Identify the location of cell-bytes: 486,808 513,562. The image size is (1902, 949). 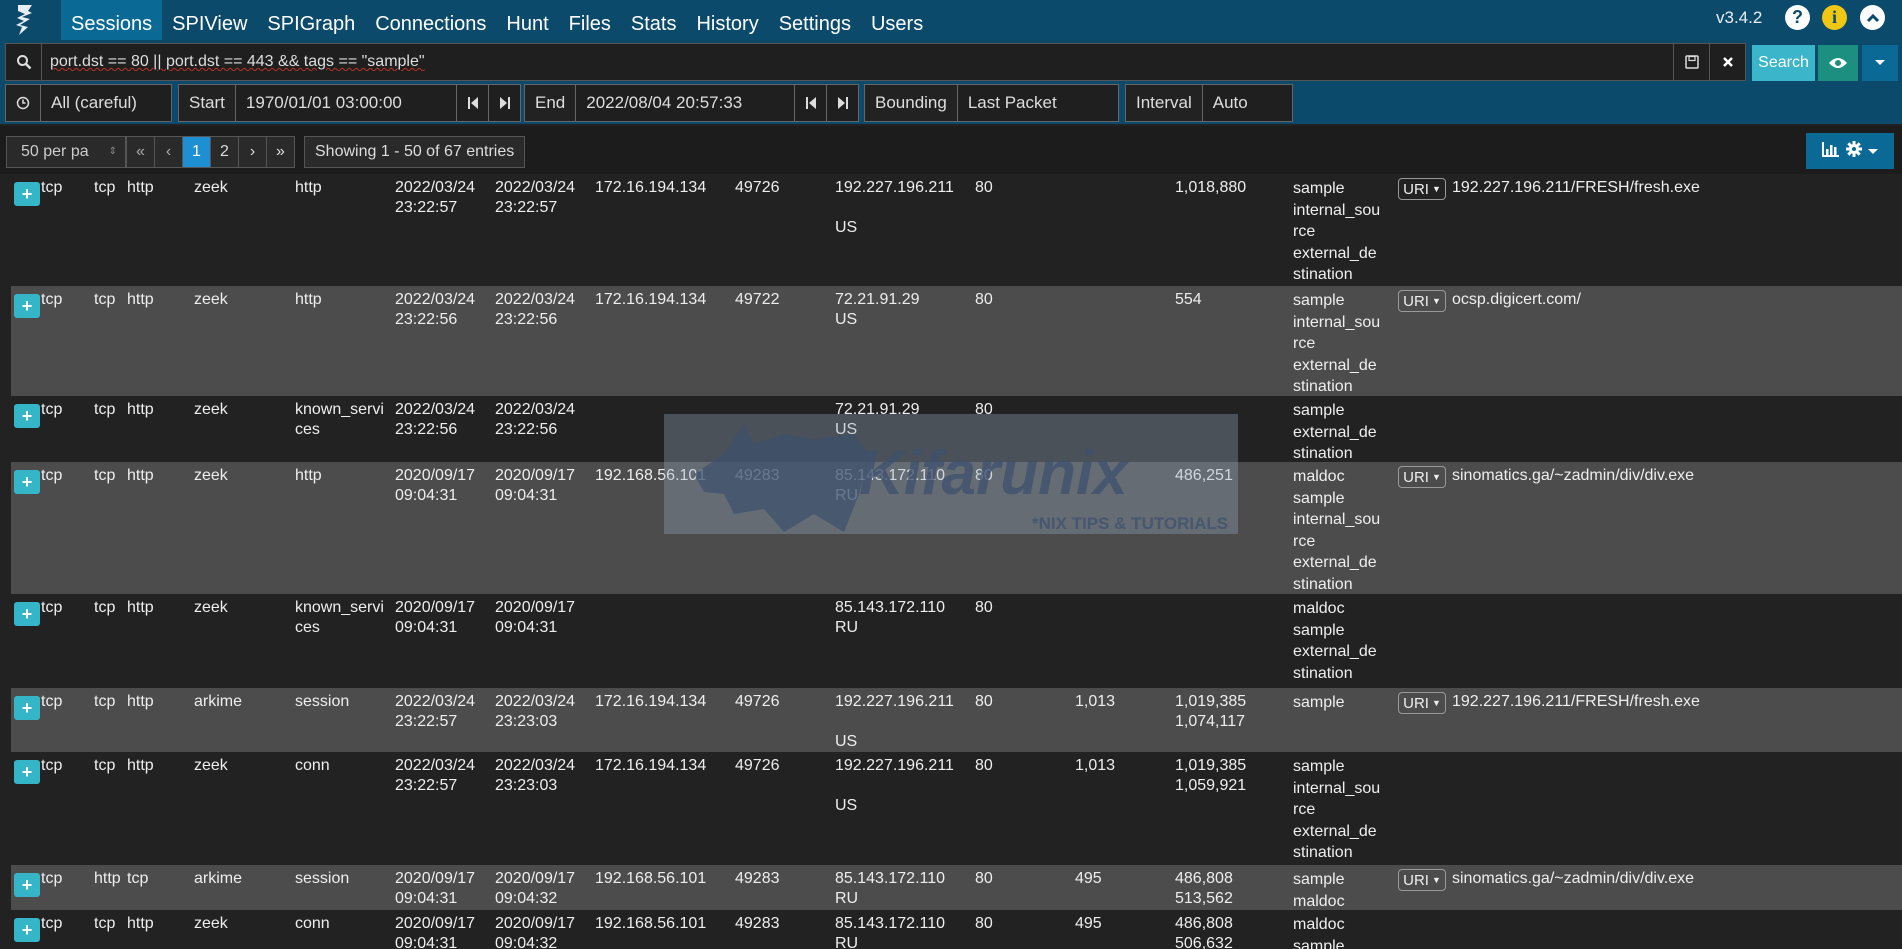
(1204, 888).